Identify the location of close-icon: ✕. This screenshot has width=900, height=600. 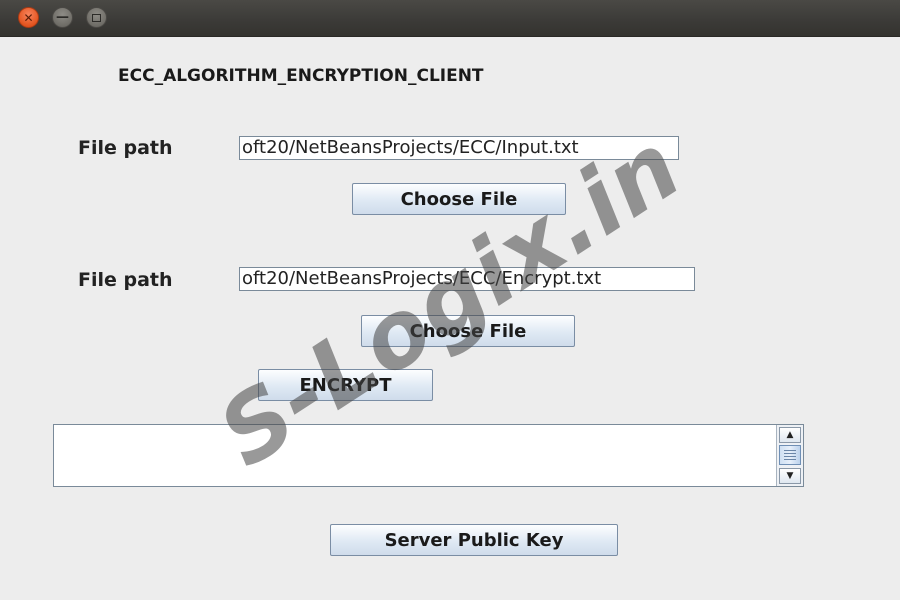
(28, 17).